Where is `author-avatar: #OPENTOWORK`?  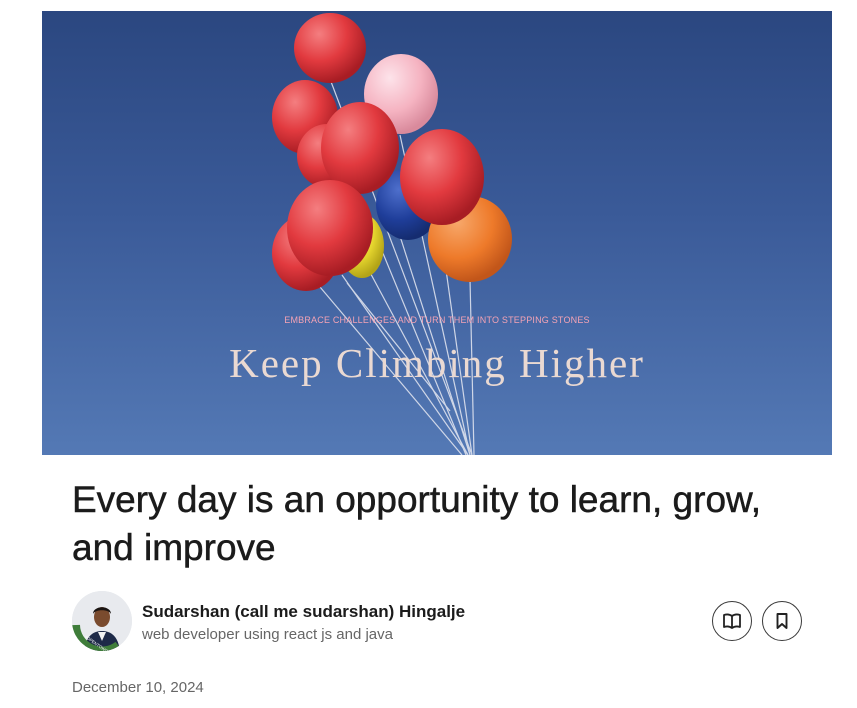 author-avatar: #OPENTOWORK is located at coordinates (102, 621).